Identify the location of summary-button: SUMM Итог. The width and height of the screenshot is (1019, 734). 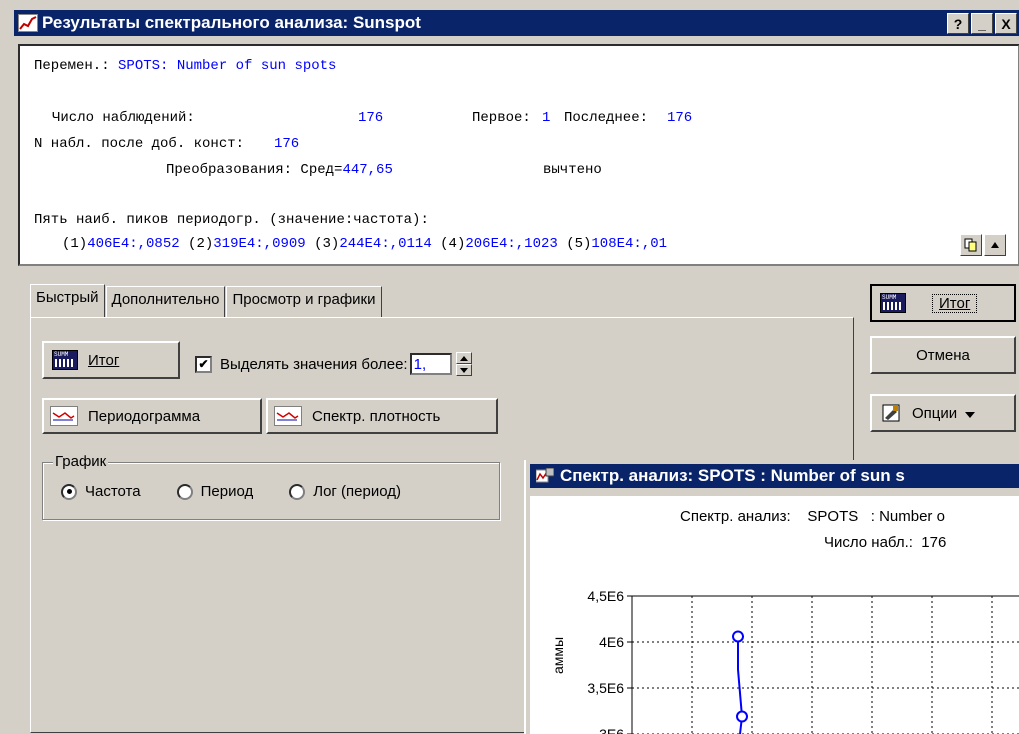
(111, 360).